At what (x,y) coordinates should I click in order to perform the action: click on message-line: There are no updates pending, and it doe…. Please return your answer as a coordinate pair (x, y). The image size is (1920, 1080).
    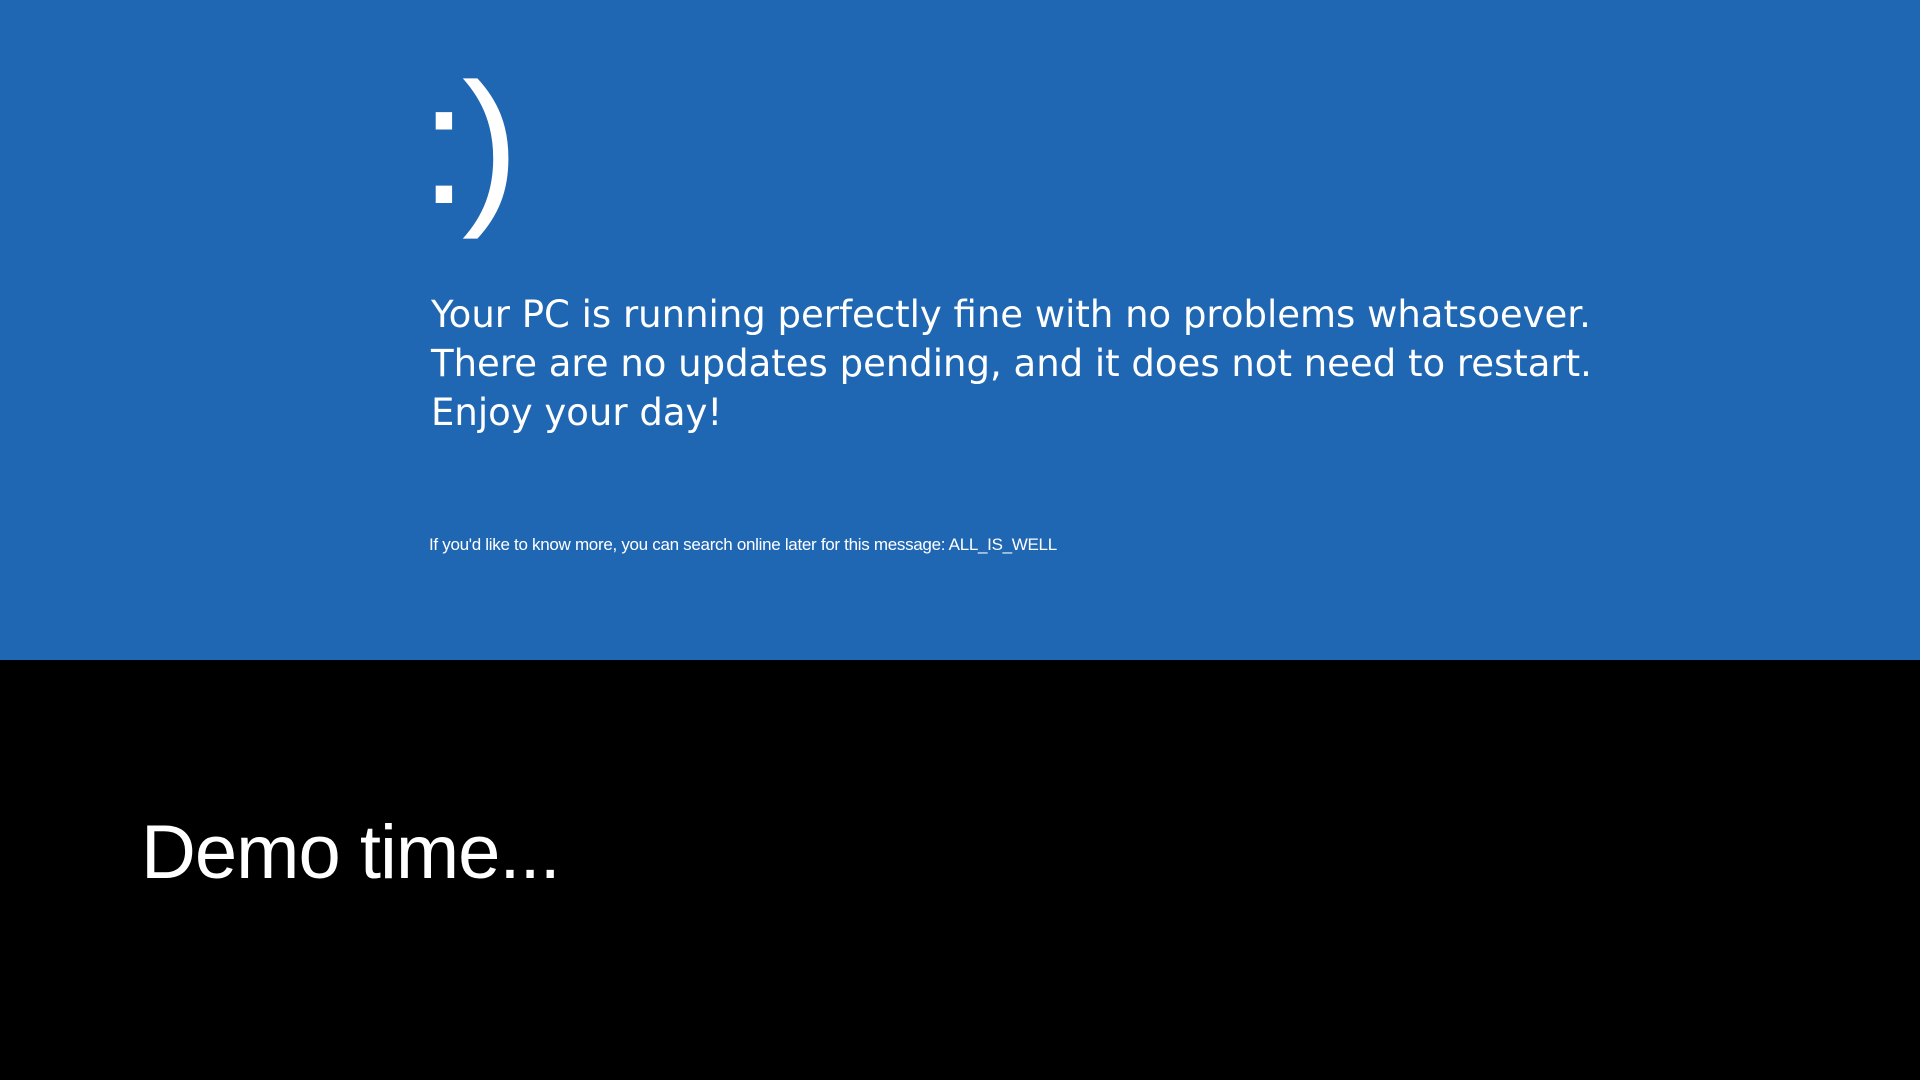
    Looking at the image, I should click on (1011, 363).